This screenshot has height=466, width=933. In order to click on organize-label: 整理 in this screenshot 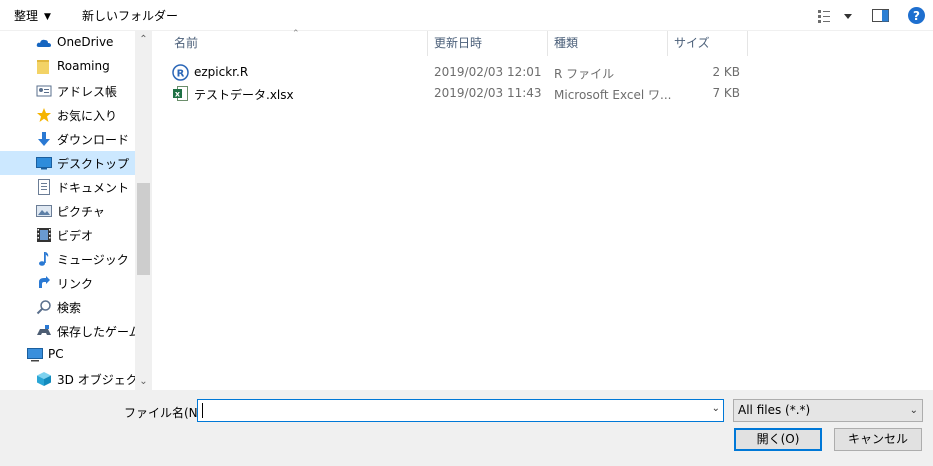, I will do `click(26, 16)`.